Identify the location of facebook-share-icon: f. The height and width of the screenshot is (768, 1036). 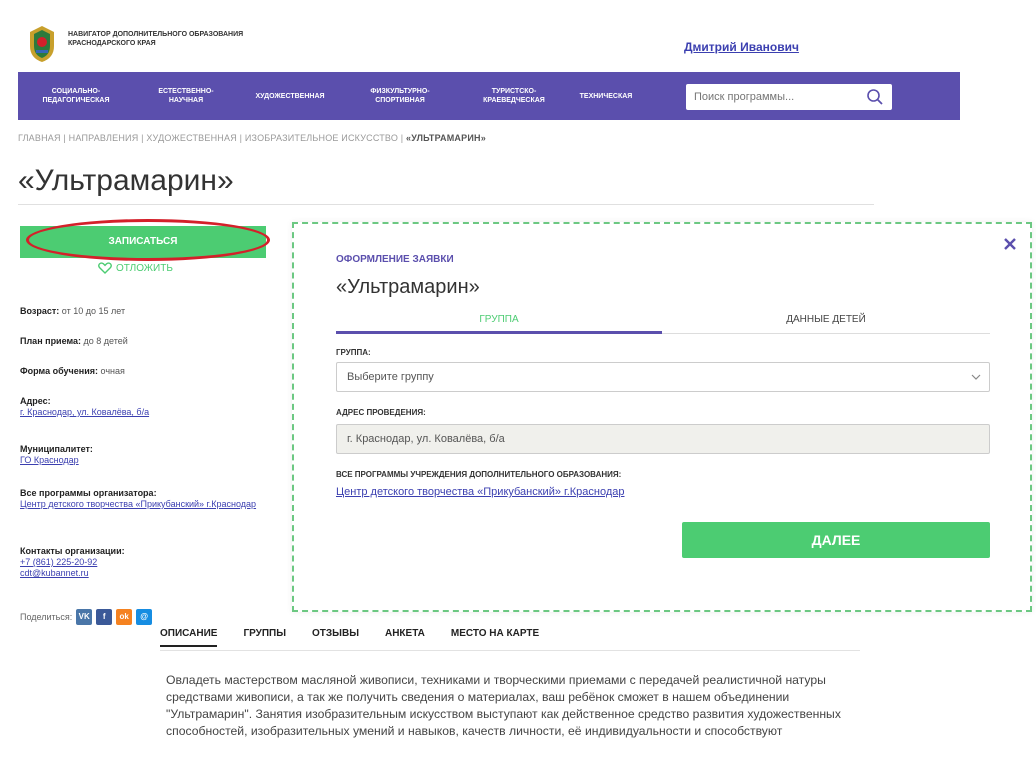
(104, 617).